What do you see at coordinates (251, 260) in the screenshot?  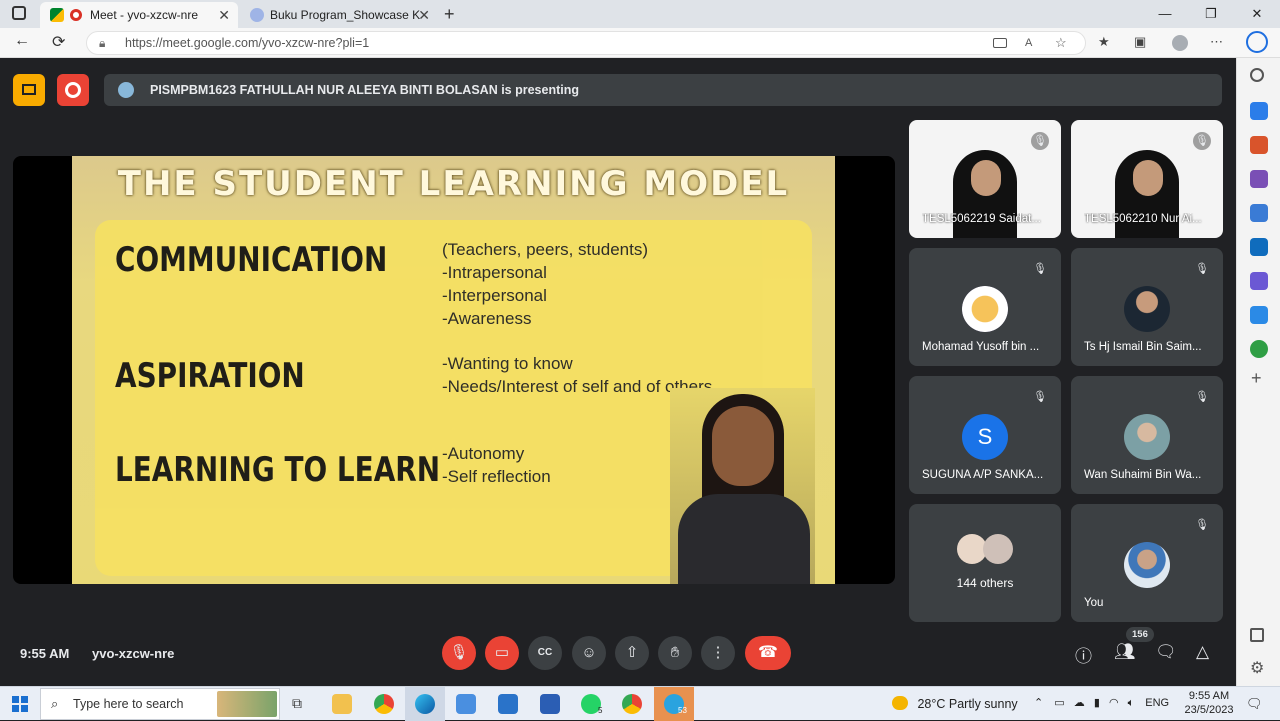 I see `slide-heading-communication: COMMUNICATION` at bounding box center [251, 260].